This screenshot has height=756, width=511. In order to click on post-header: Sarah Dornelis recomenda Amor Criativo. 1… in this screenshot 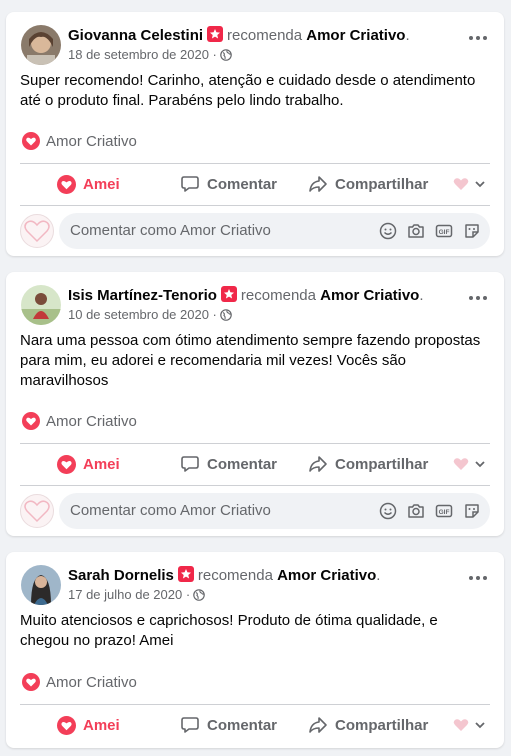, I will do `click(255, 584)`.